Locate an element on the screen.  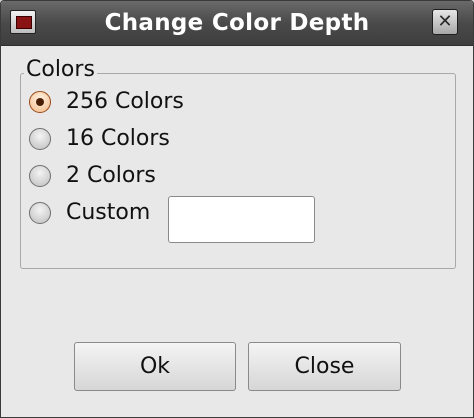
close-icon: ✕ is located at coordinates (445, 22).